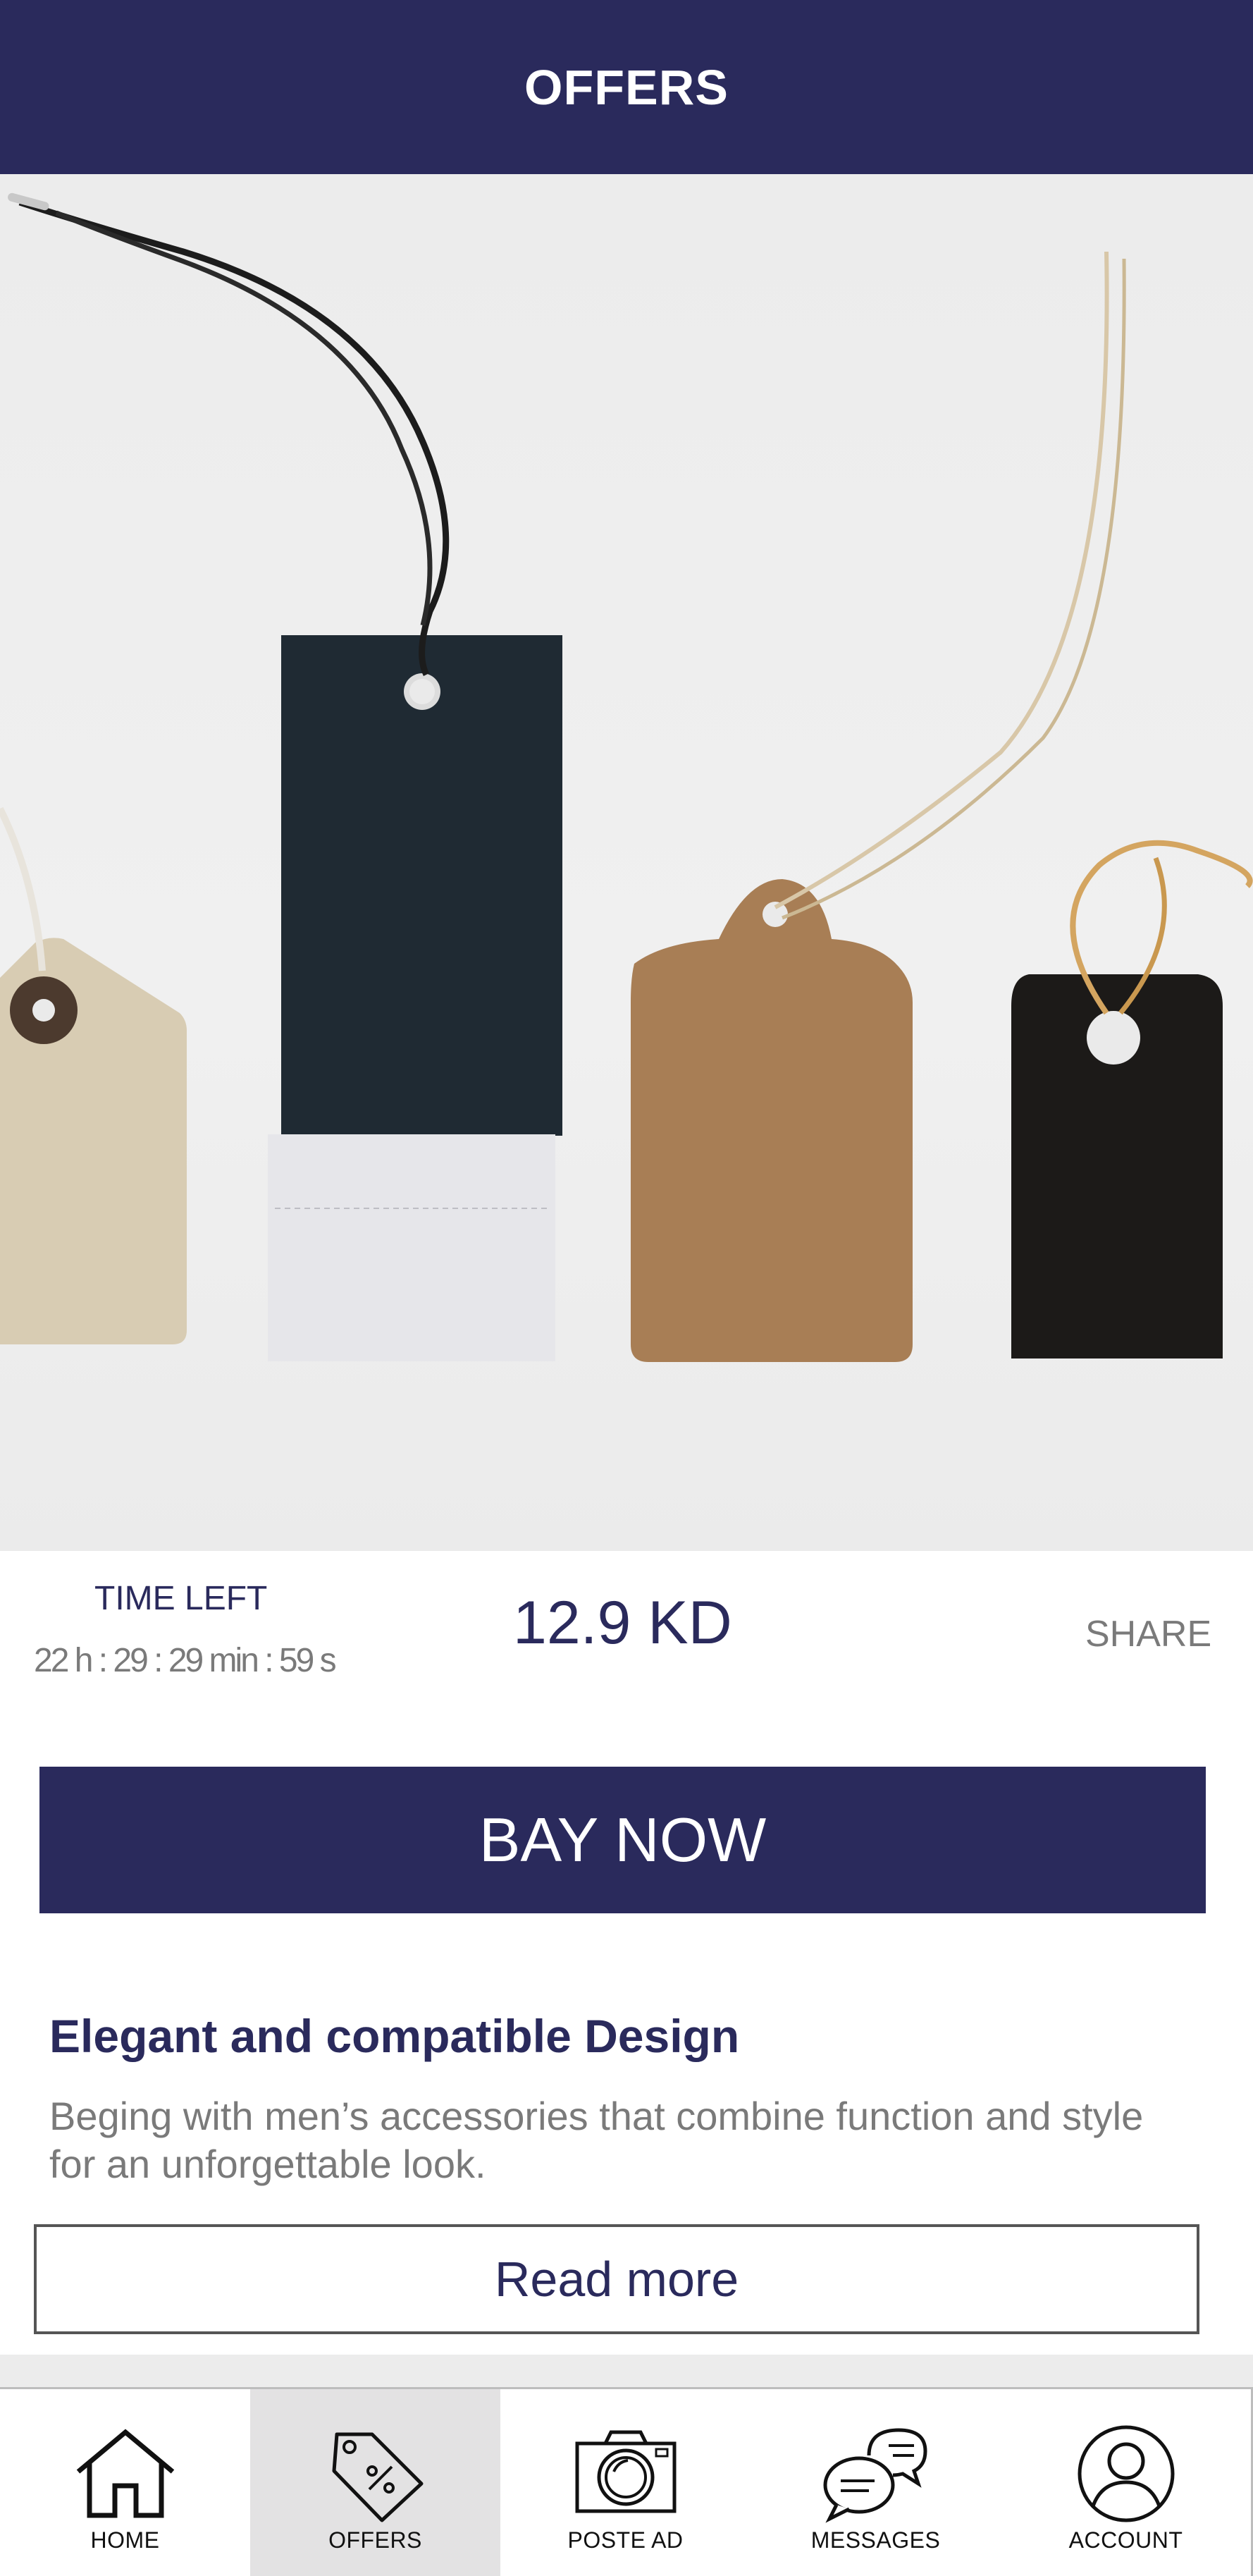  I want to click on tab-offers: OFFERS, so click(375, 2482).